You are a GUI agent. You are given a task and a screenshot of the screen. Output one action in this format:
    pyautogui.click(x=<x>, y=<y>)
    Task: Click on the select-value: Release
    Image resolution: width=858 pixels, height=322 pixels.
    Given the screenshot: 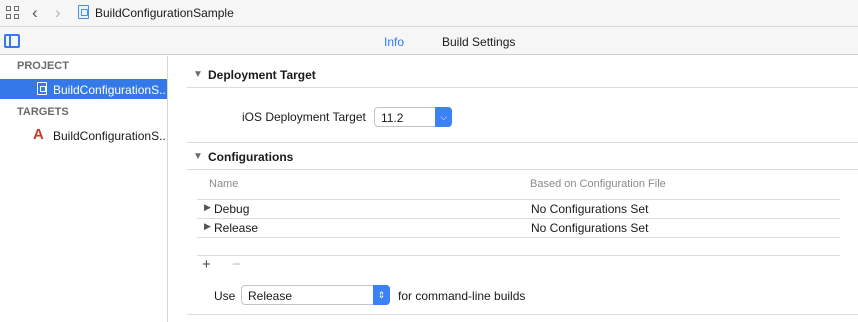 What is the action you would take?
    pyautogui.click(x=270, y=296)
    